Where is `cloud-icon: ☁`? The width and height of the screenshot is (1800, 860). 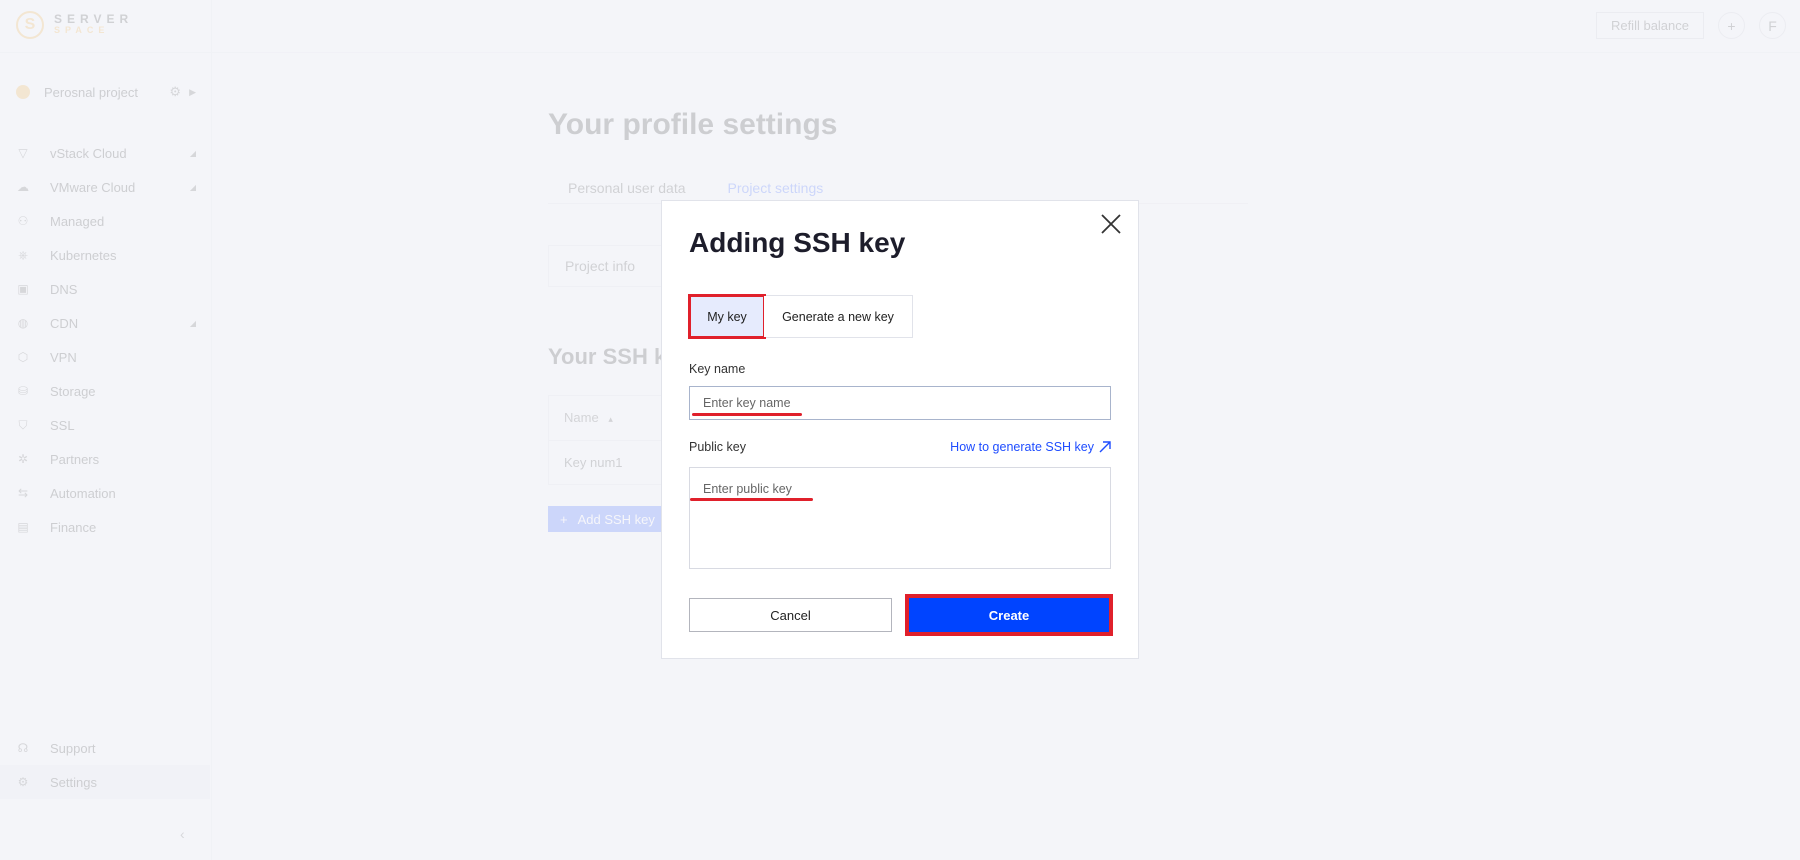 cloud-icon: ☁ is located at coordinates (23, 187).